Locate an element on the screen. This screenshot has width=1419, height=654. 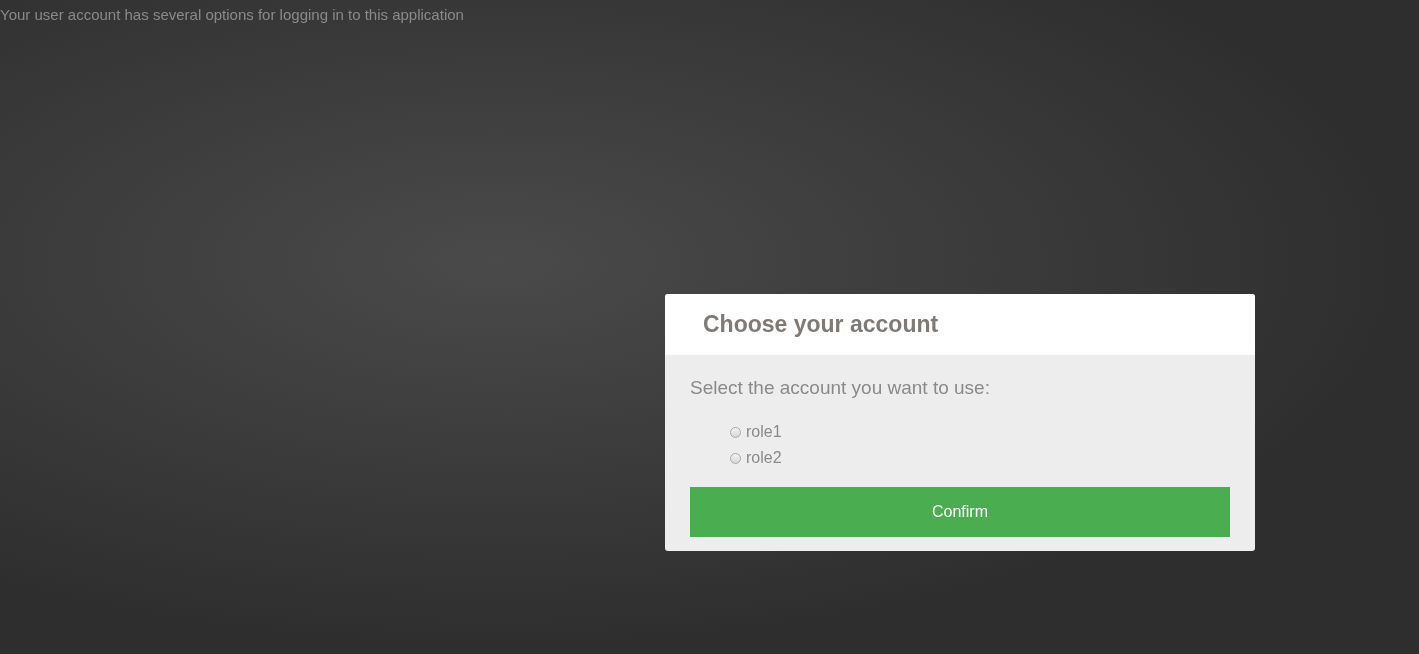
notice-text: Your user account has several options for logging in to this application is located at coordinates (232, 14).